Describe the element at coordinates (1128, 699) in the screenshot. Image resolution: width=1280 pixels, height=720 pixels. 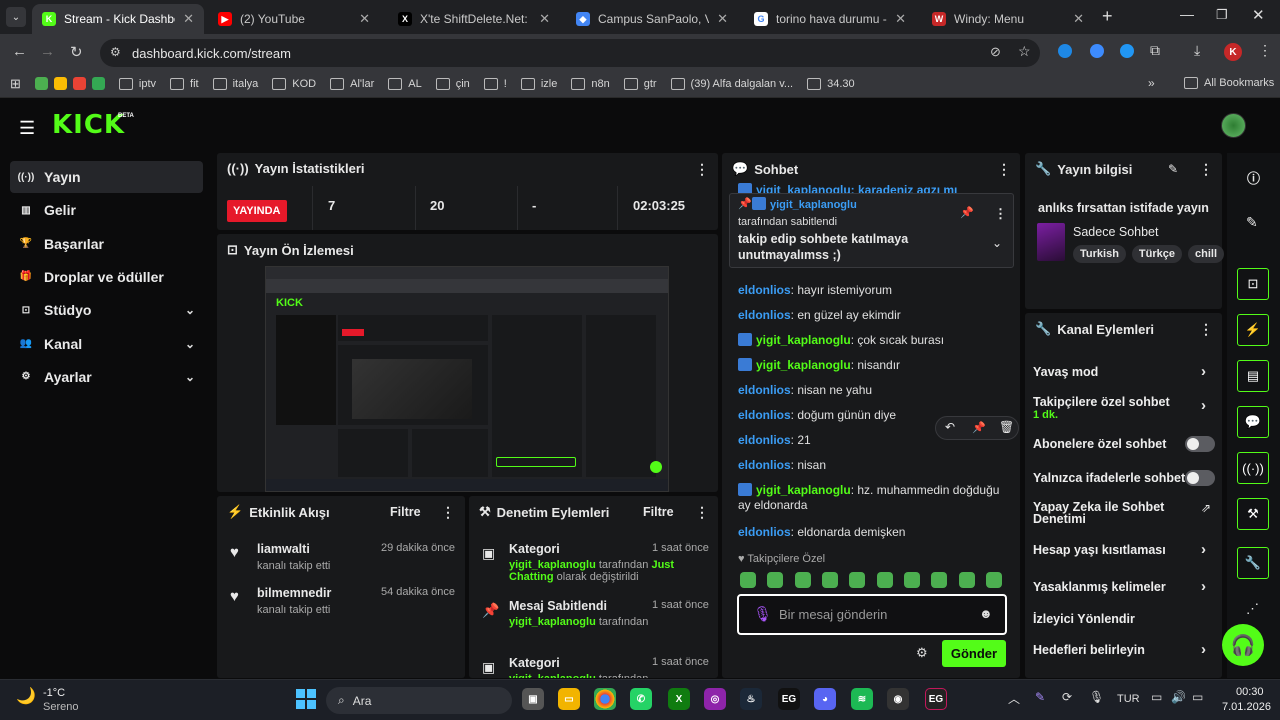
I see `input-language: TUR` at that location.